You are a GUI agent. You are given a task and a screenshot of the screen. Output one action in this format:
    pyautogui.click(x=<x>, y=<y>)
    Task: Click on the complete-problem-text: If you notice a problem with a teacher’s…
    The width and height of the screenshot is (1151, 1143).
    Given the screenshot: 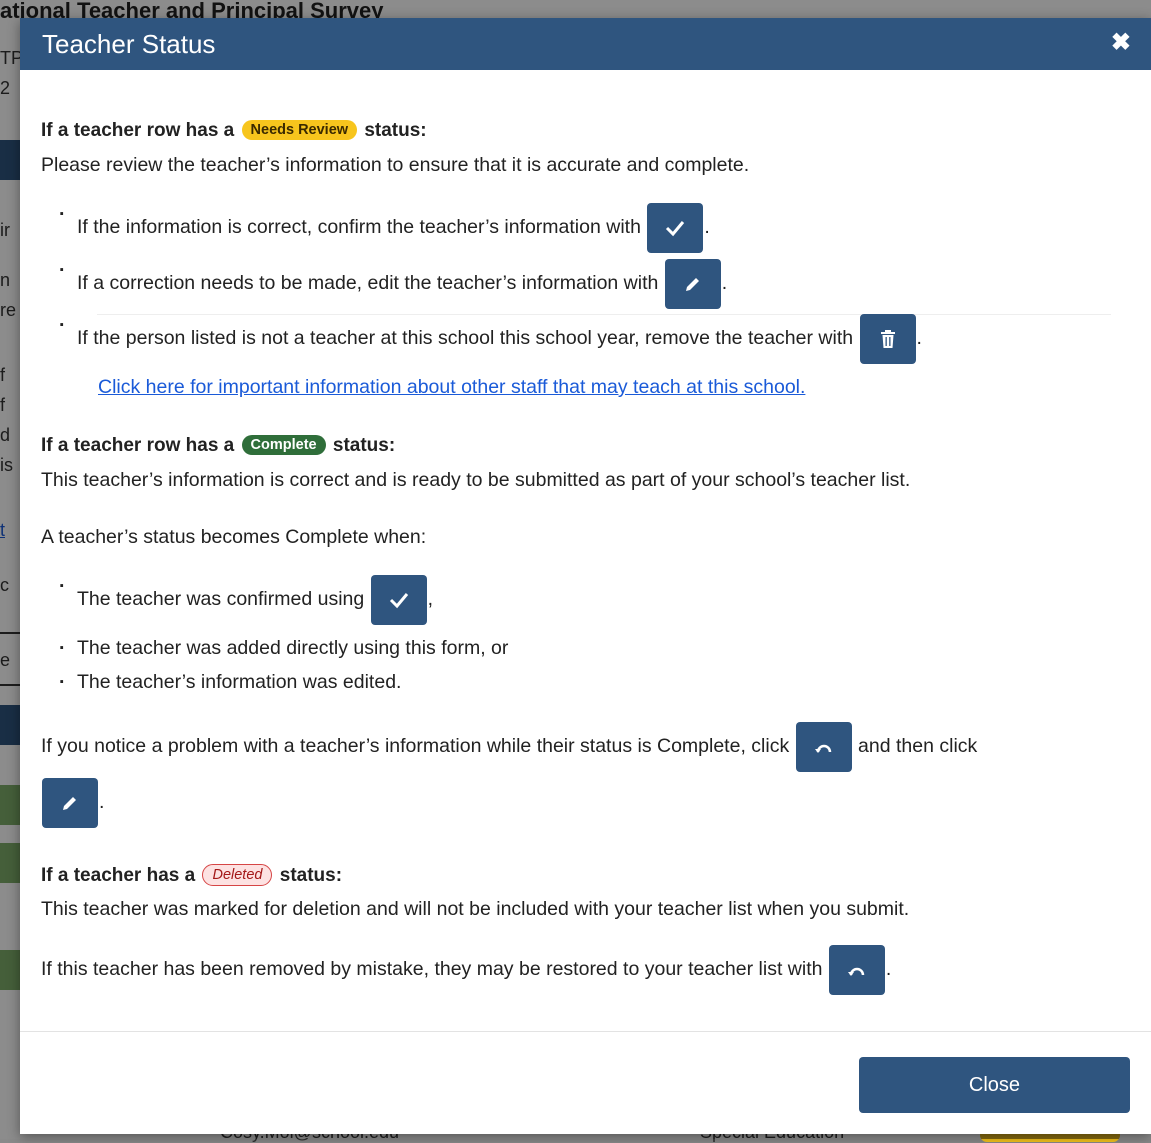 What is the action you would take?
    pyautogui.click(x=509, y=747)
    